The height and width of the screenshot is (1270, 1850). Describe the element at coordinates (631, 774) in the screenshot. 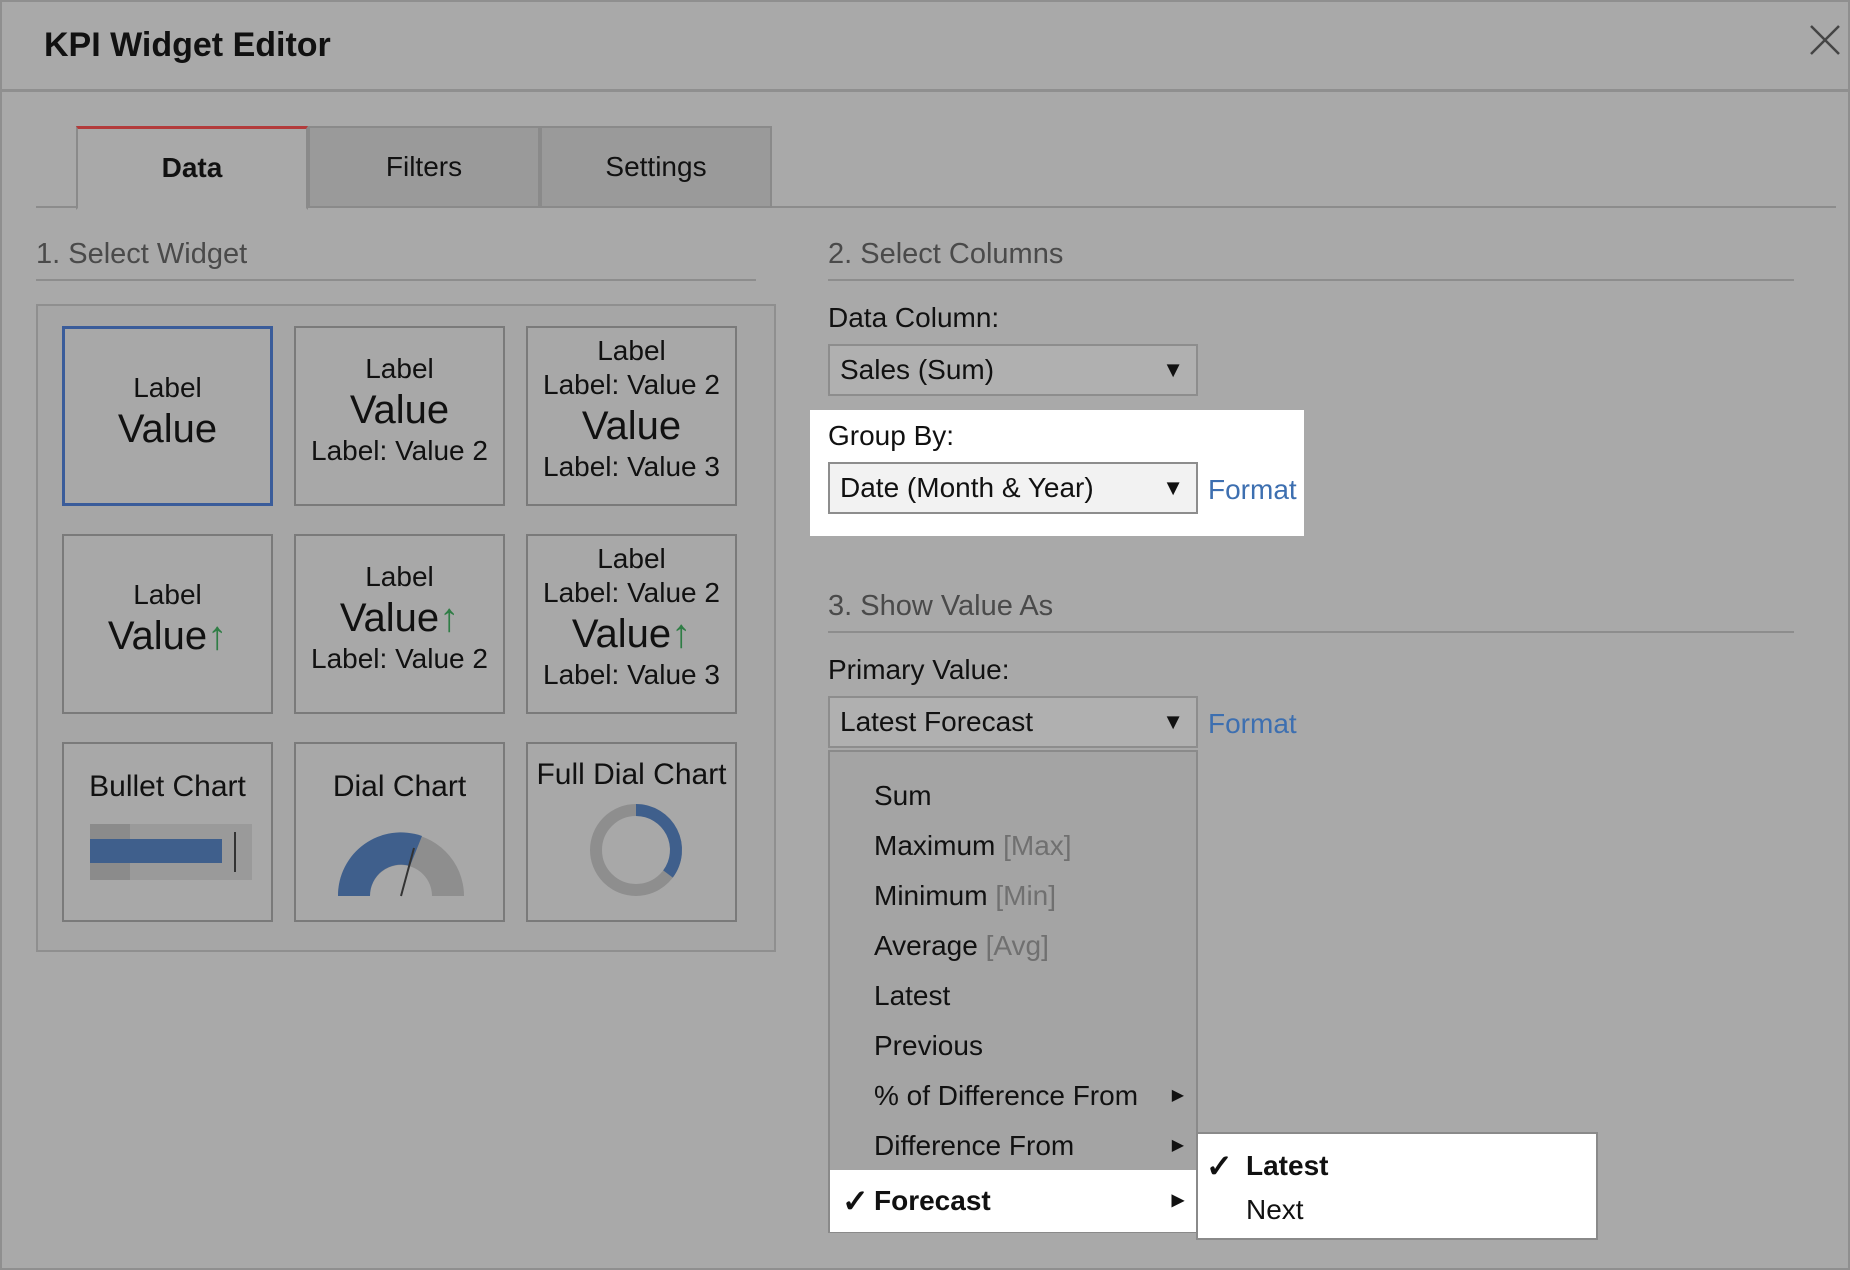

I see `widget-chart-title: Full Dial Chart` at that location.